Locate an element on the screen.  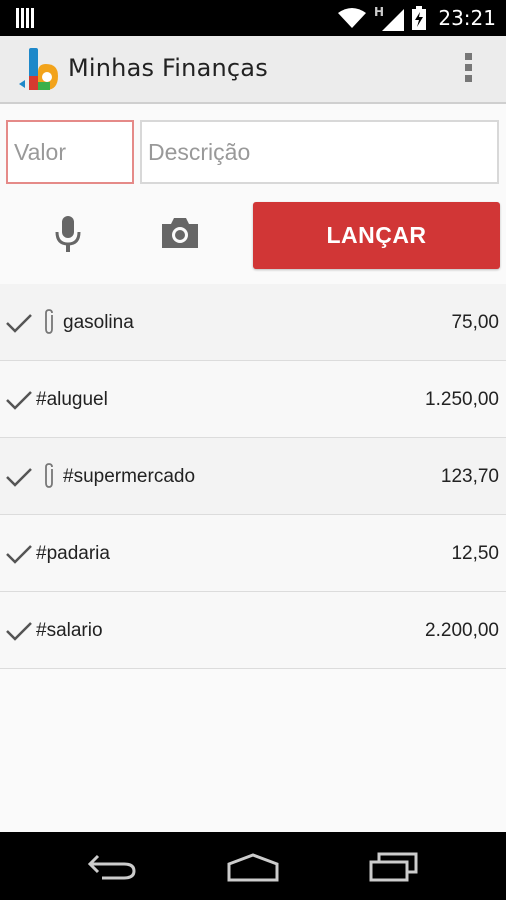
navigation-bar is located at coordinates (253, 866).